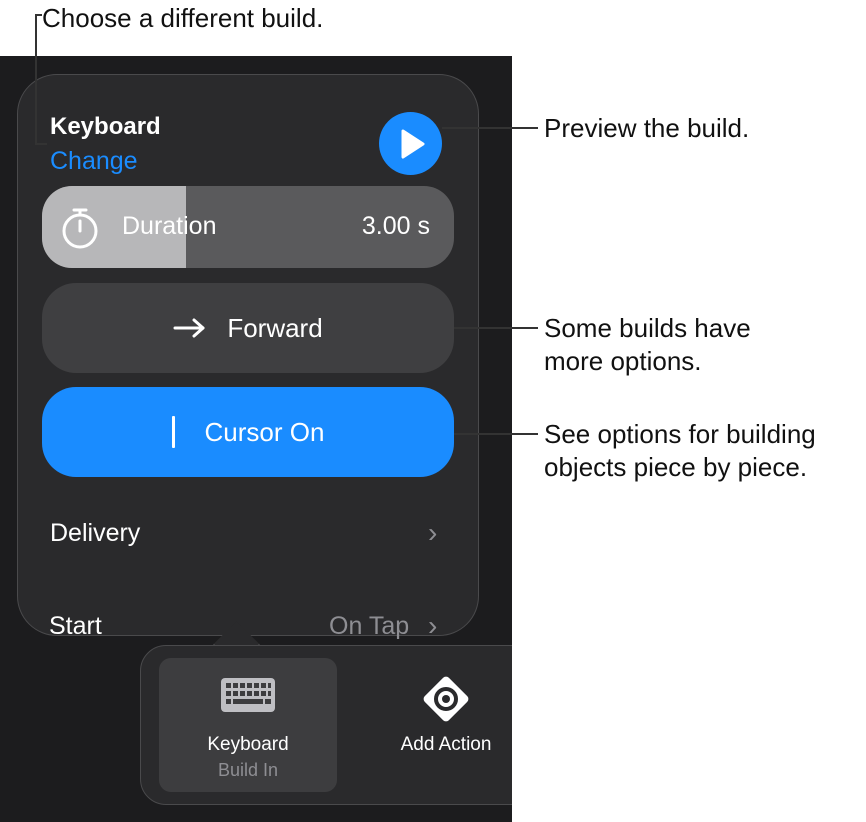 This screenshot has width=866, height=822. What do you see at coordinates (248, 725) in the screenshot?
I see `toolbar-item-keyboard: Keyboard Build In` at bounding box center [248, 725].